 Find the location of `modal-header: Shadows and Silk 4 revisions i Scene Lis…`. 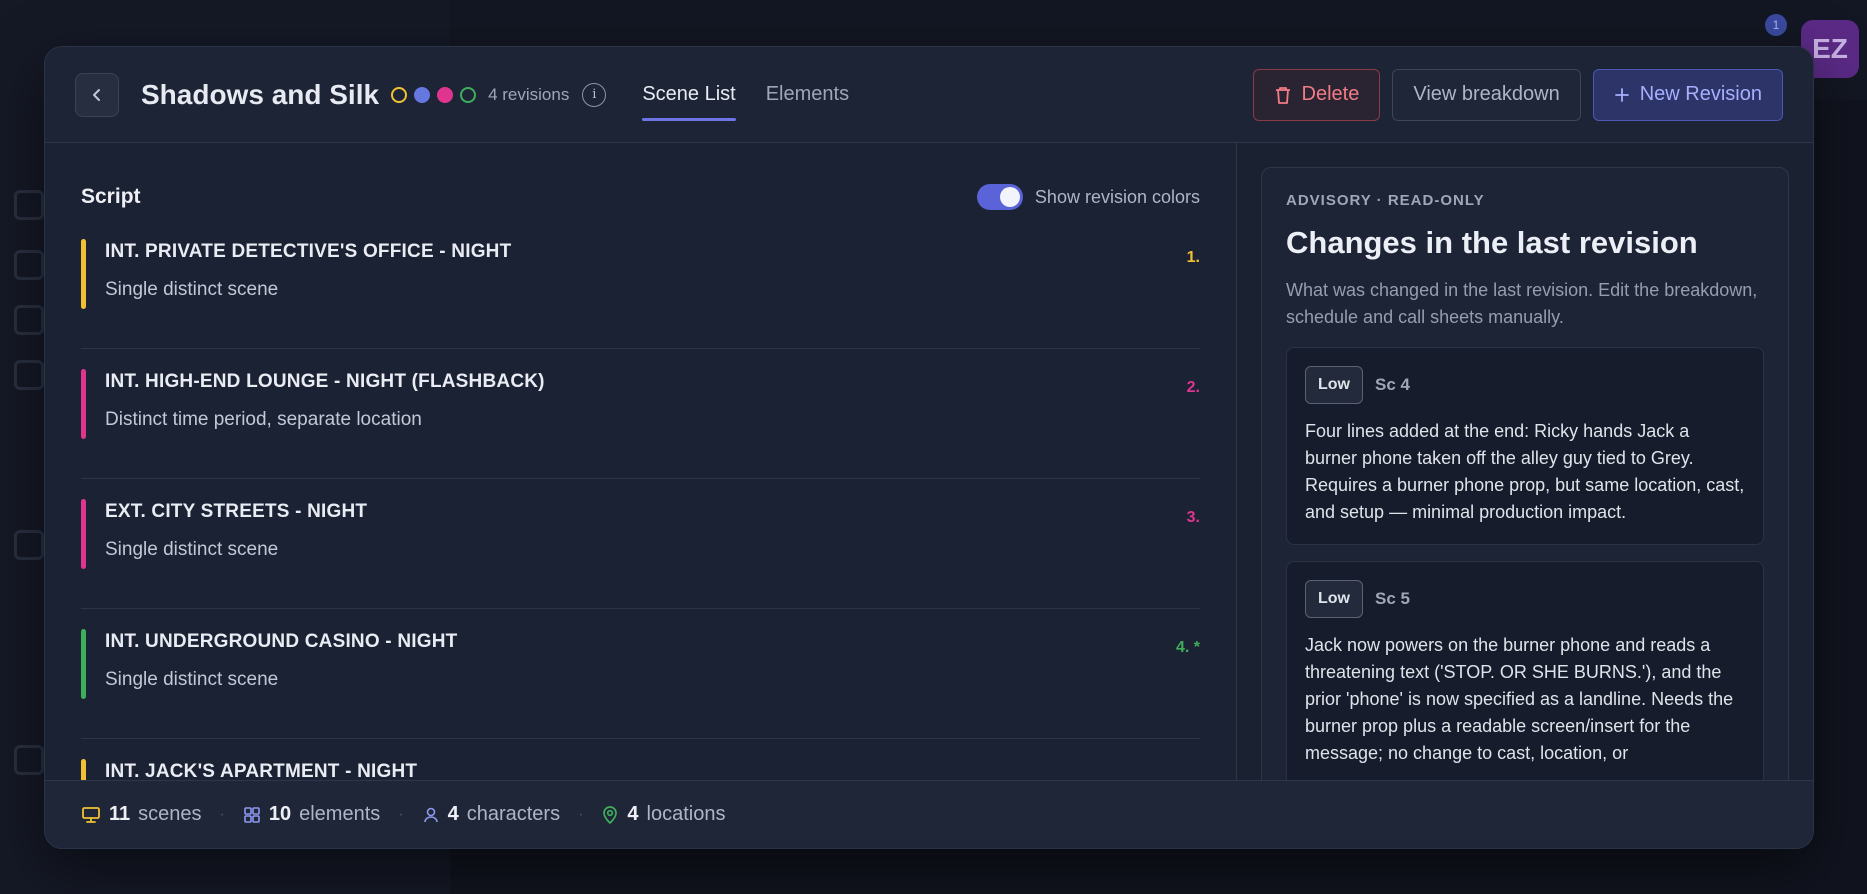

modal-header: Shadows and Silk 4 revisions i Scene Lis… is located at coordinates (929, 95).